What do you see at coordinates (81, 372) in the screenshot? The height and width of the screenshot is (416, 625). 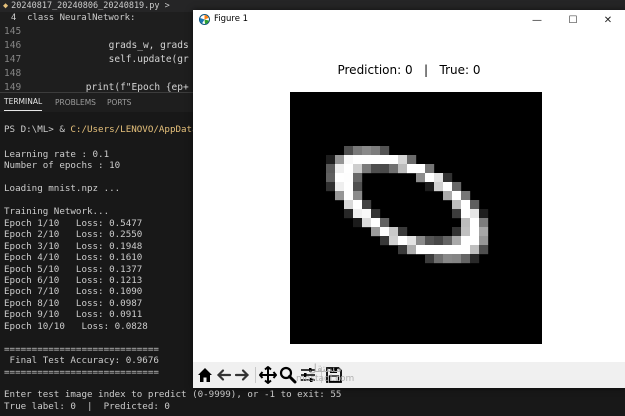 I see `terminal-line: ============================` at bounding box center [81, 372].